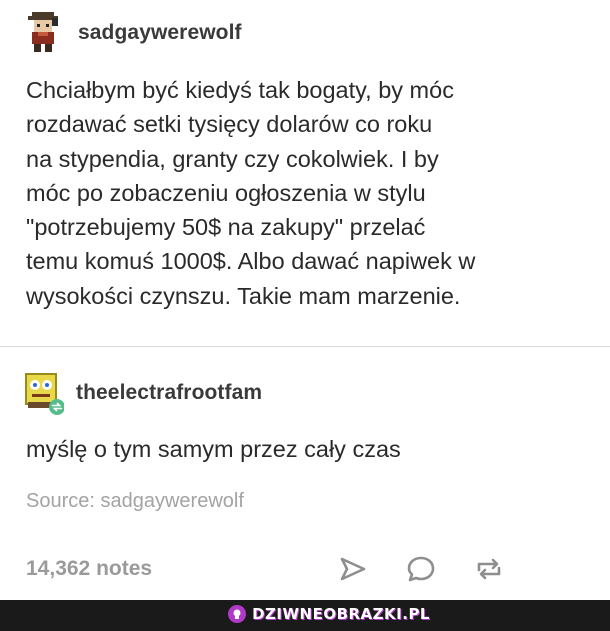  I want to click on pixel-character-avatar-icon, so click(43, 32).